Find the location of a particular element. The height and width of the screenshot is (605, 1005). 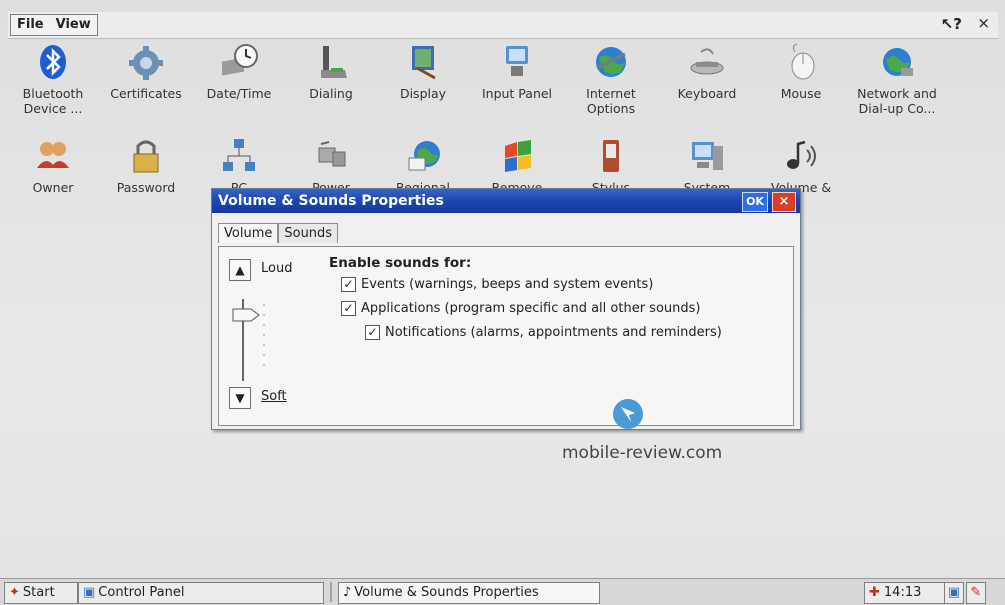

cp-item-password: Password is located at coordinates (146, 165).